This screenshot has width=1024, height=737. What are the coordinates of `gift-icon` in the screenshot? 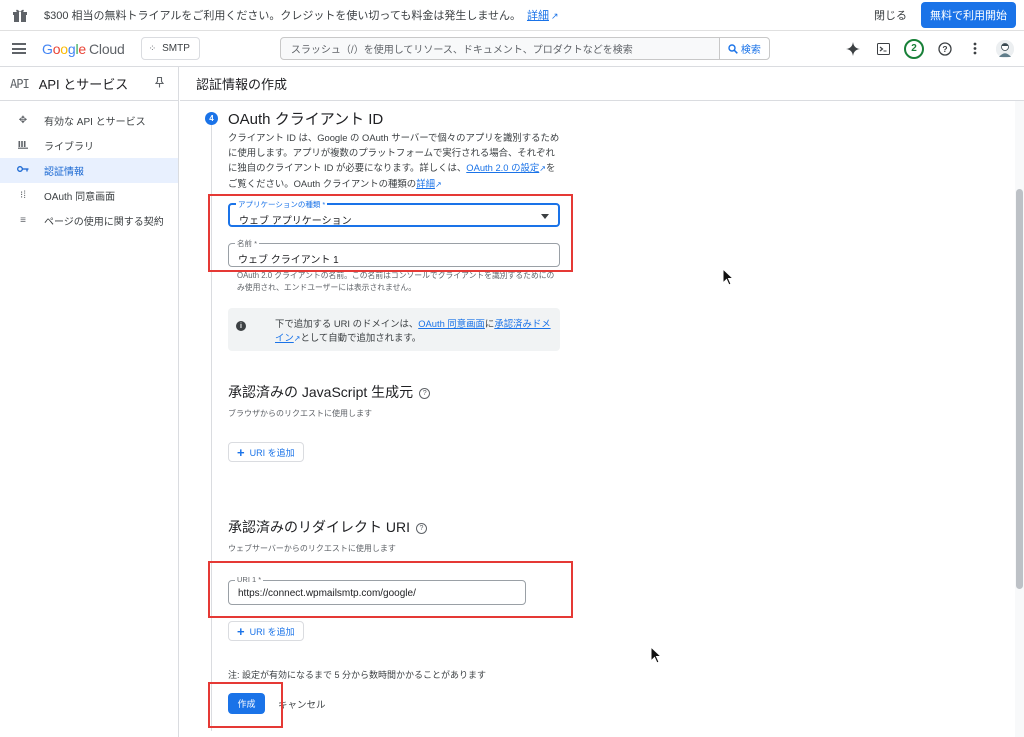 It's located at (20, 15).